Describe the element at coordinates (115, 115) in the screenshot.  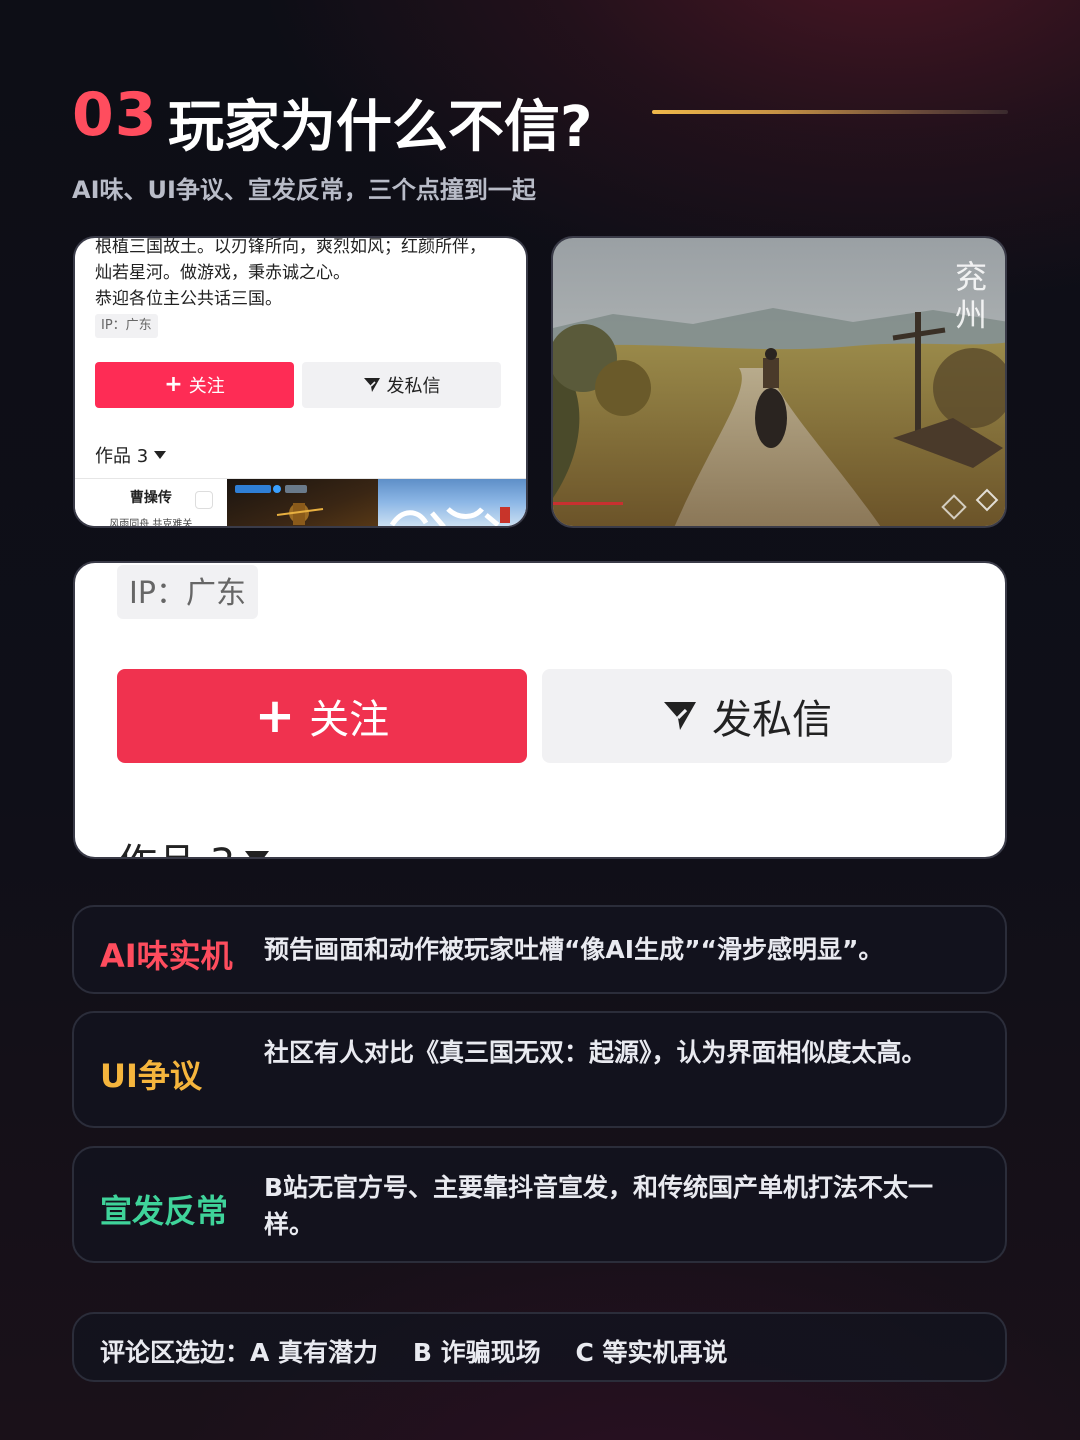
I see `section-number: 03` at that location.